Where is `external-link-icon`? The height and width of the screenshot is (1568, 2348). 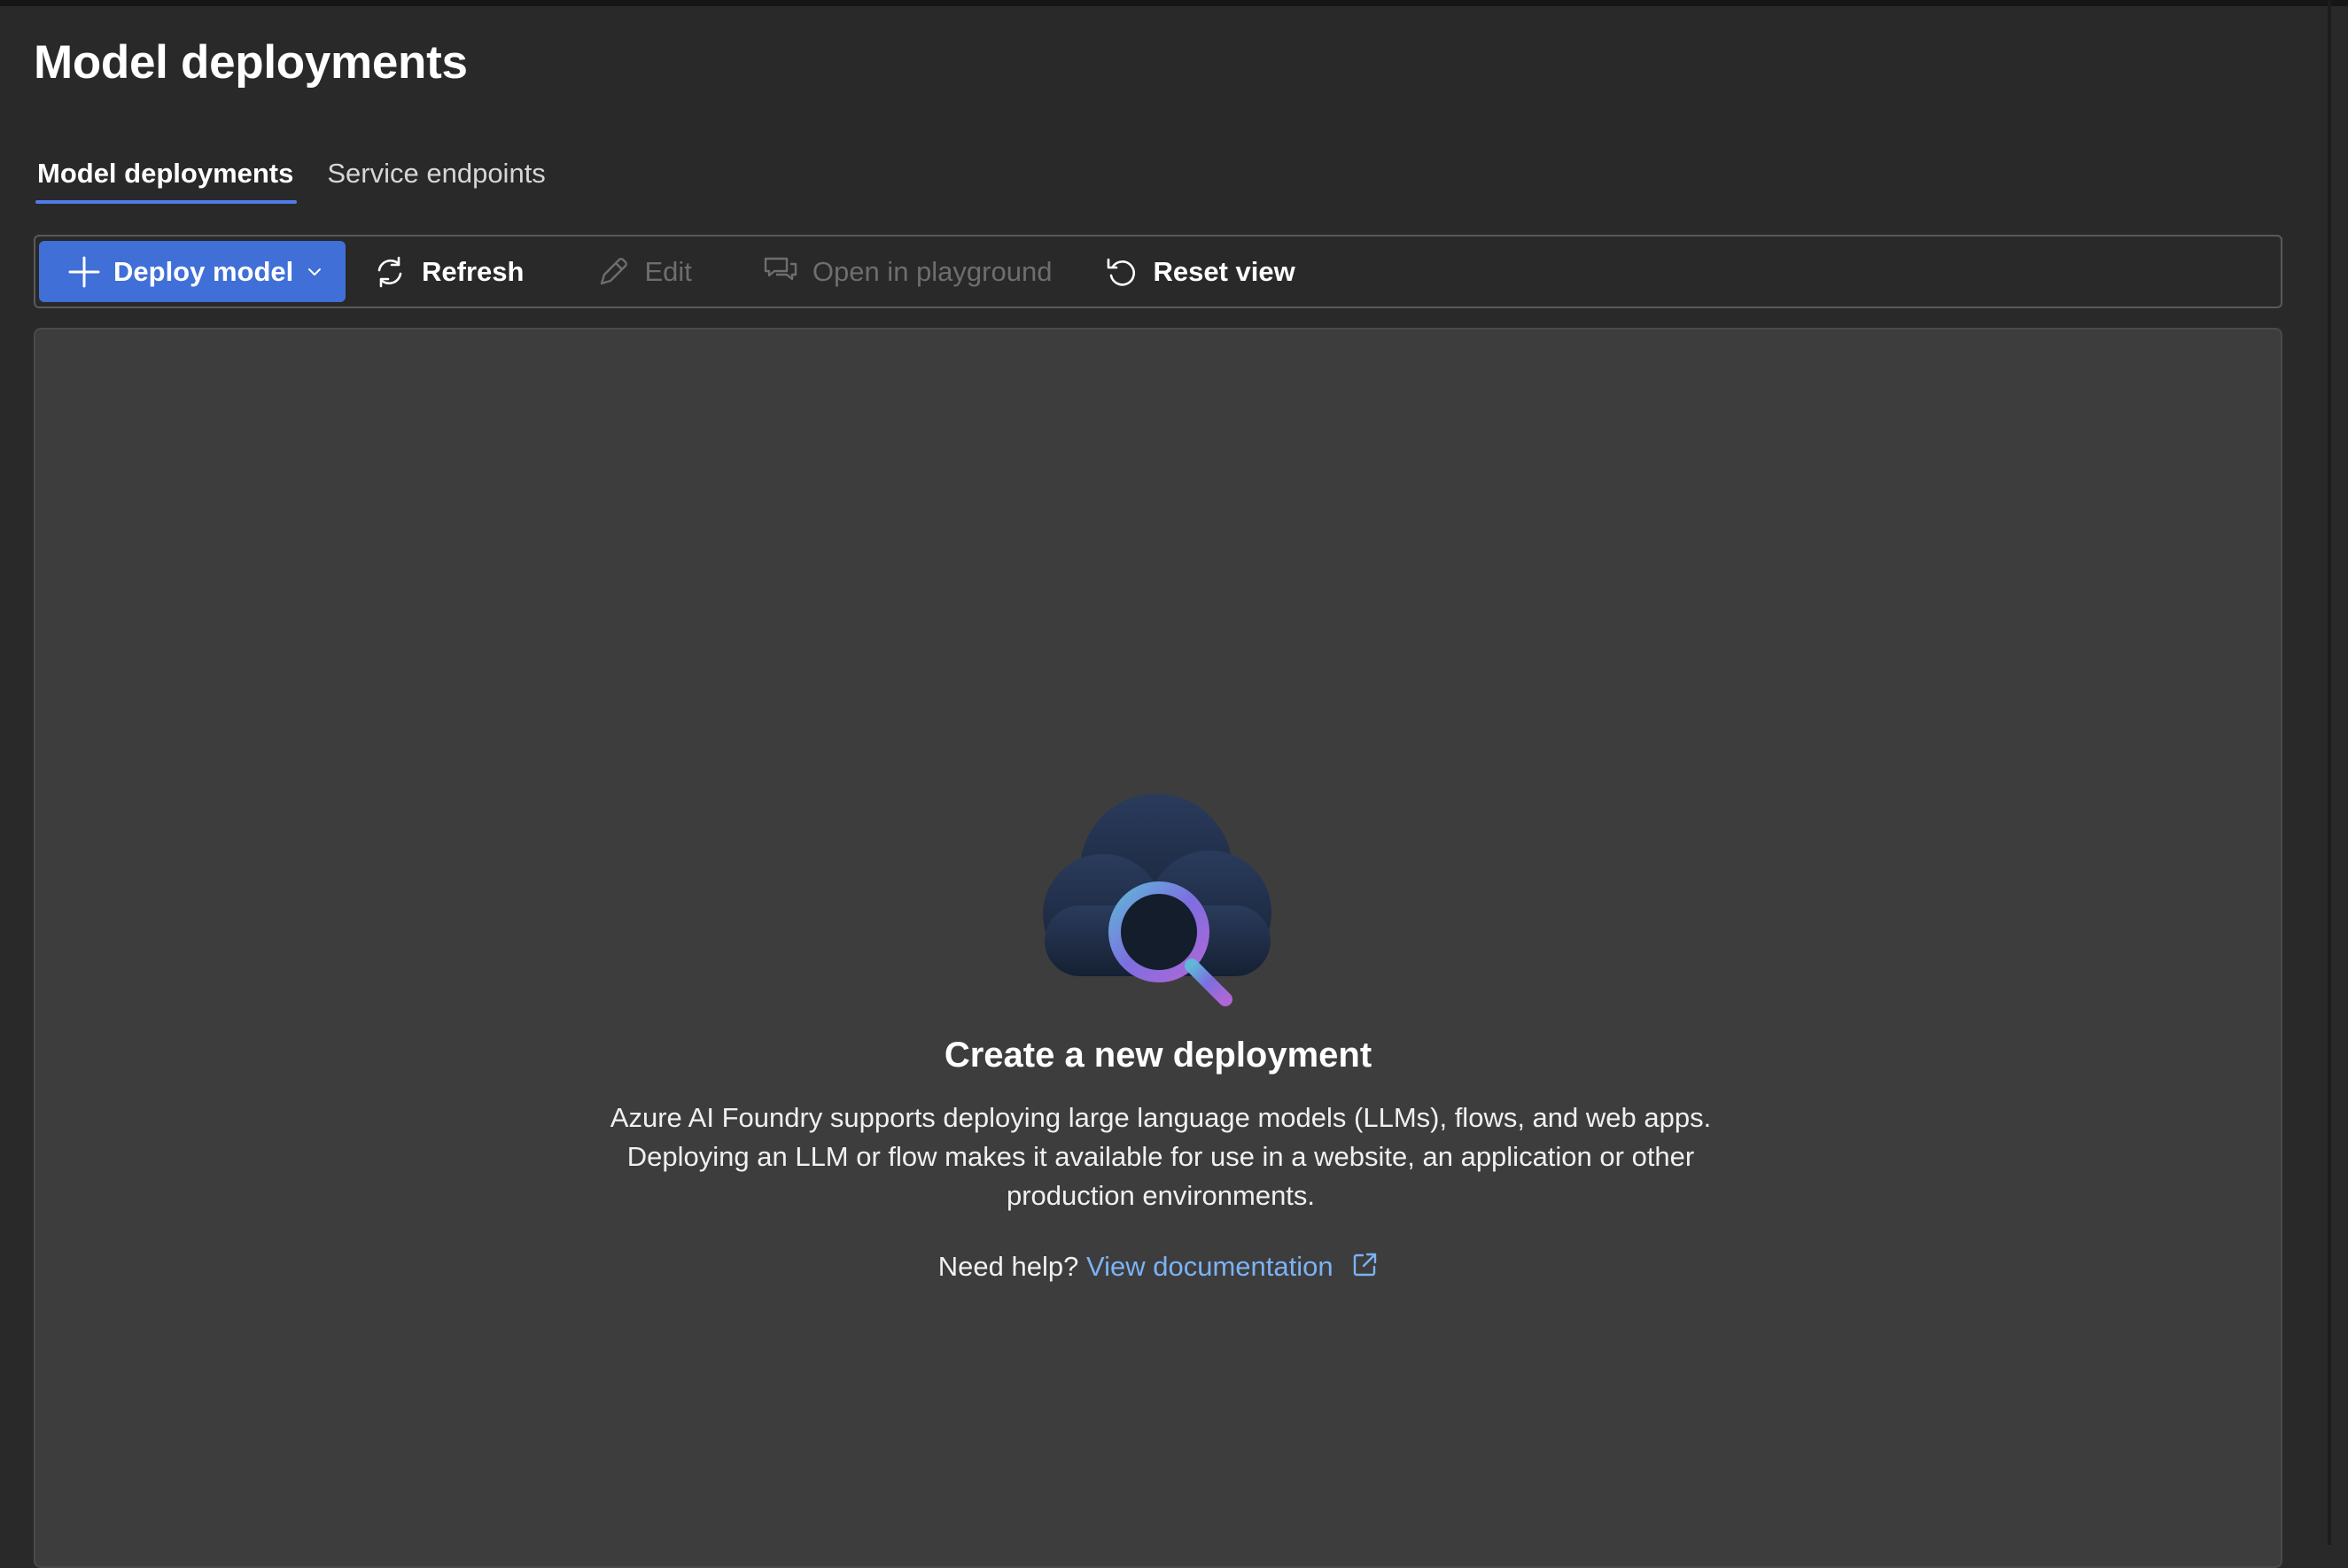
external-link-icon is located at coordinates (1364, 1265).